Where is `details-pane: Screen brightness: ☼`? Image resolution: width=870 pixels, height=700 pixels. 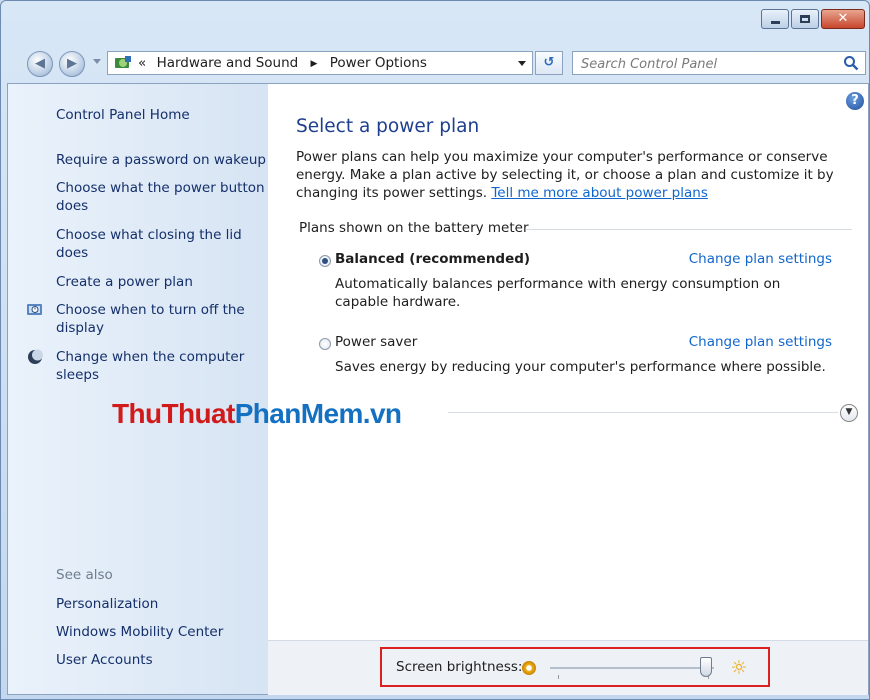
details-pane: Screen brightness: ☼ is located at coordinates (568, 667).